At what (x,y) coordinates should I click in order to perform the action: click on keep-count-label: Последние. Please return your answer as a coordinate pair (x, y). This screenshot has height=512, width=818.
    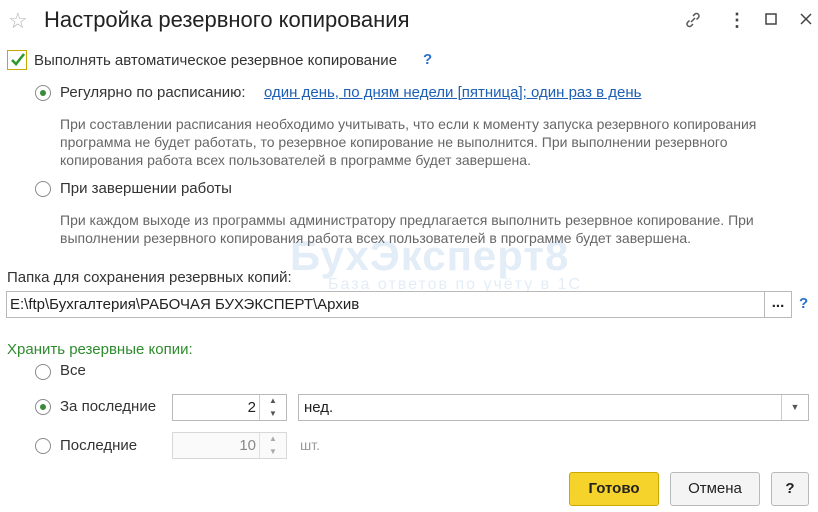
    Looking at the image, I should click on (98, 445).